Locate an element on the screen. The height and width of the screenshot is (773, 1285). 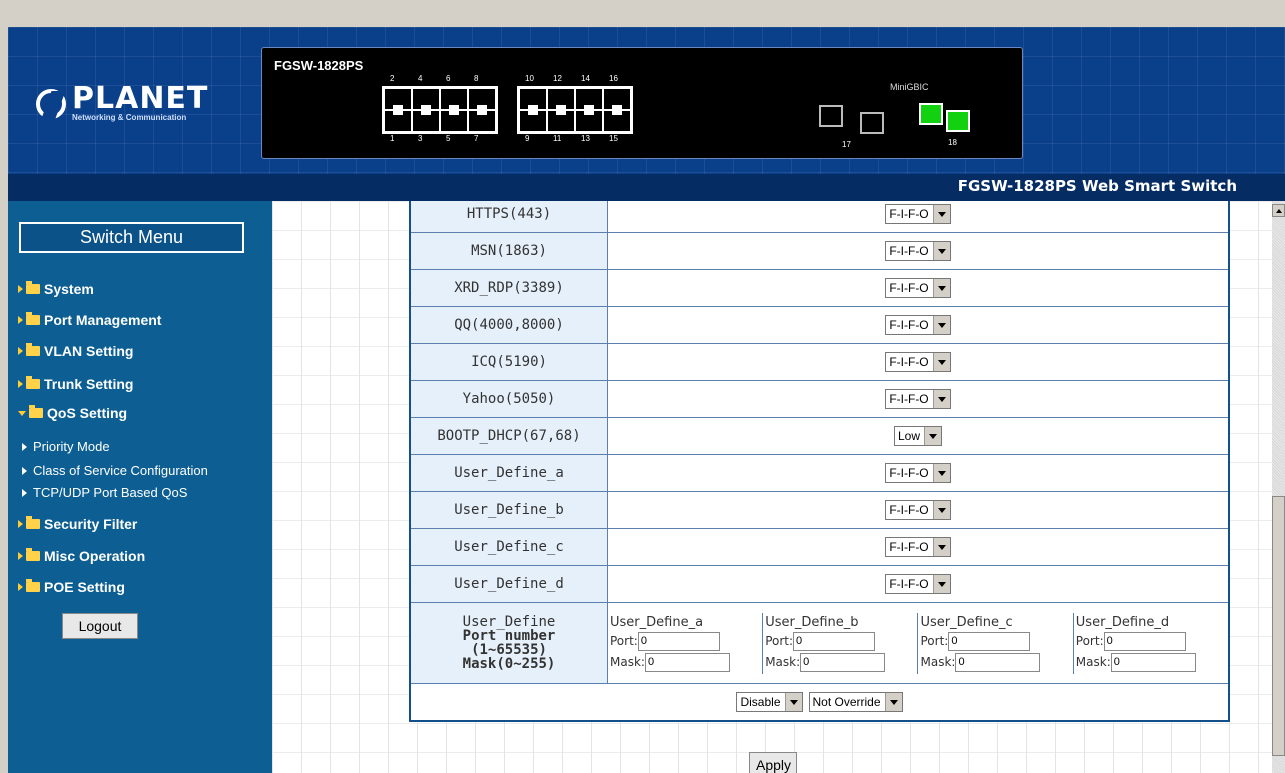
menu-item-qos-setting: QoS Setting is located at coordinates (72, 413).